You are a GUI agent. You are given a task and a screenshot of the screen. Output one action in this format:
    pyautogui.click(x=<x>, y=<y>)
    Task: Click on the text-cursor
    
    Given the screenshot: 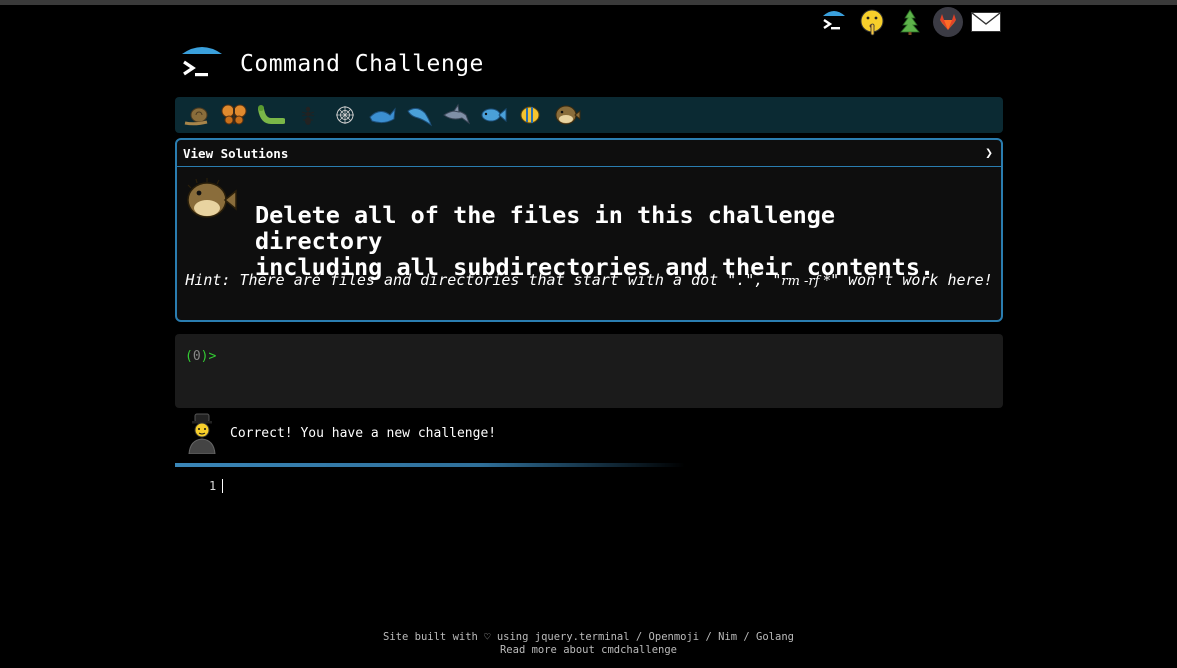 What is the action you would take?
    pyautogui.click(x=222, y=486)
    